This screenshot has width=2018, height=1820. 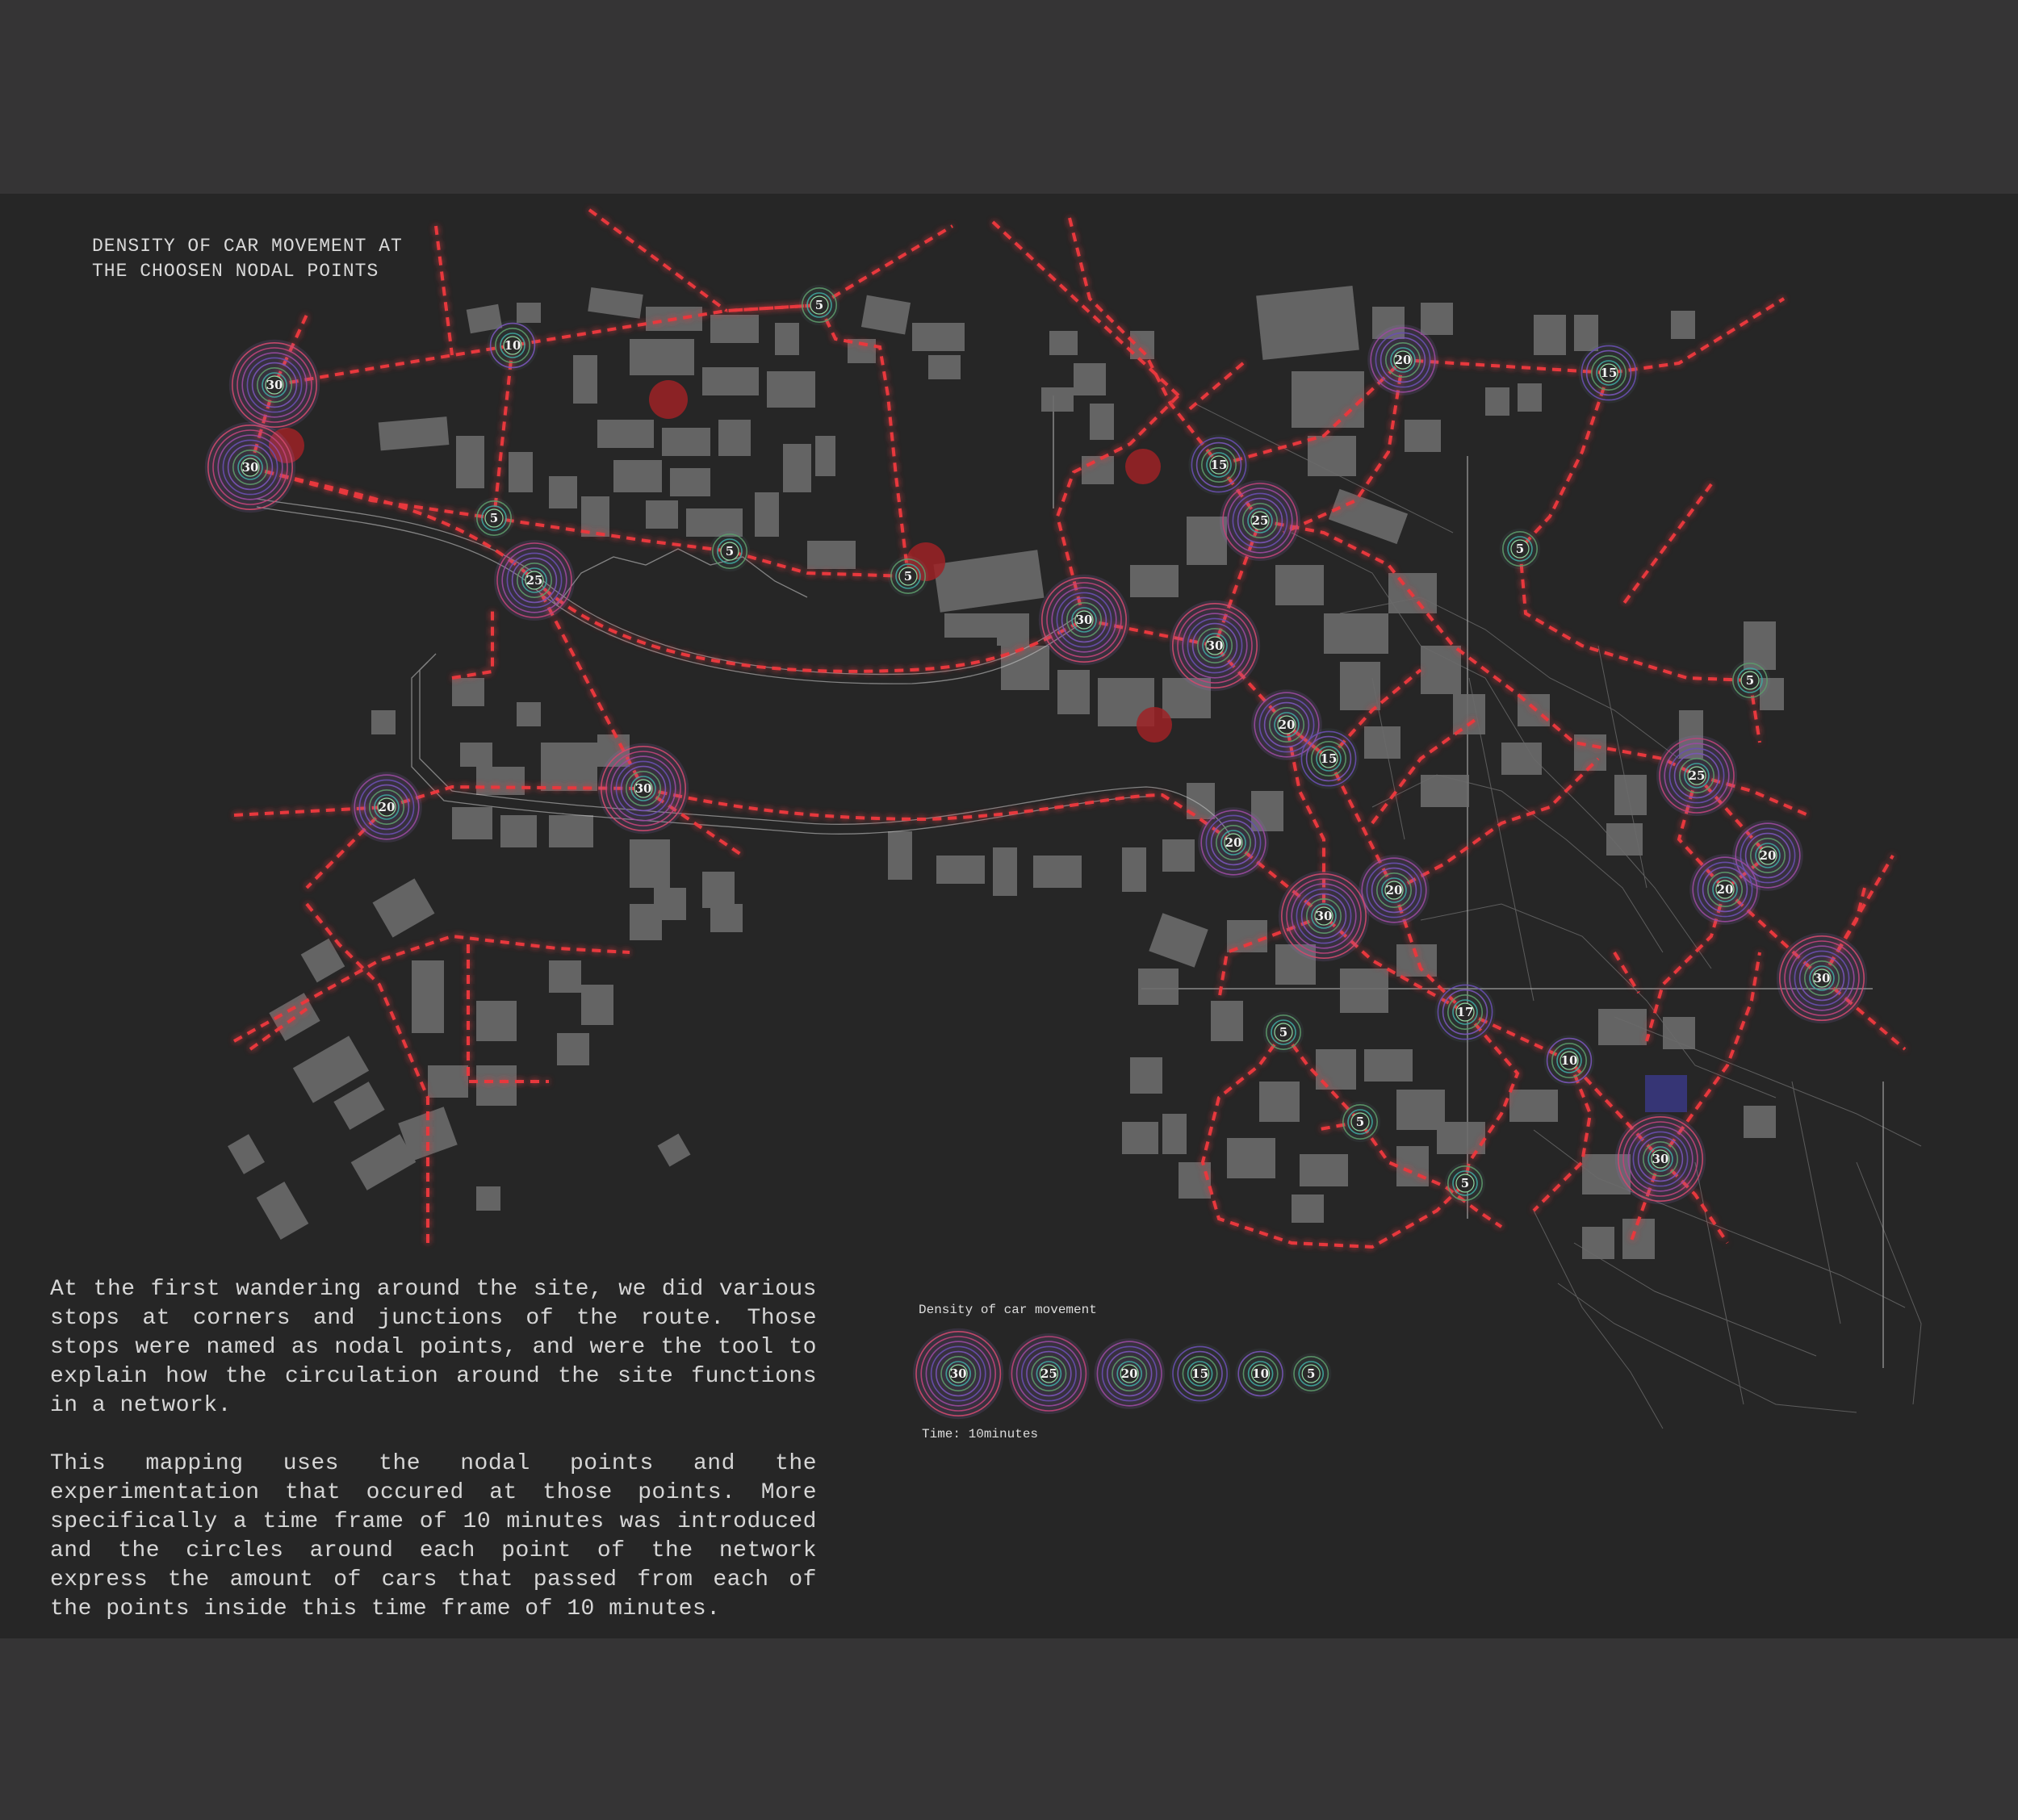 I want to click on legend-density-20: 20, so click(x=1129, y=1373).